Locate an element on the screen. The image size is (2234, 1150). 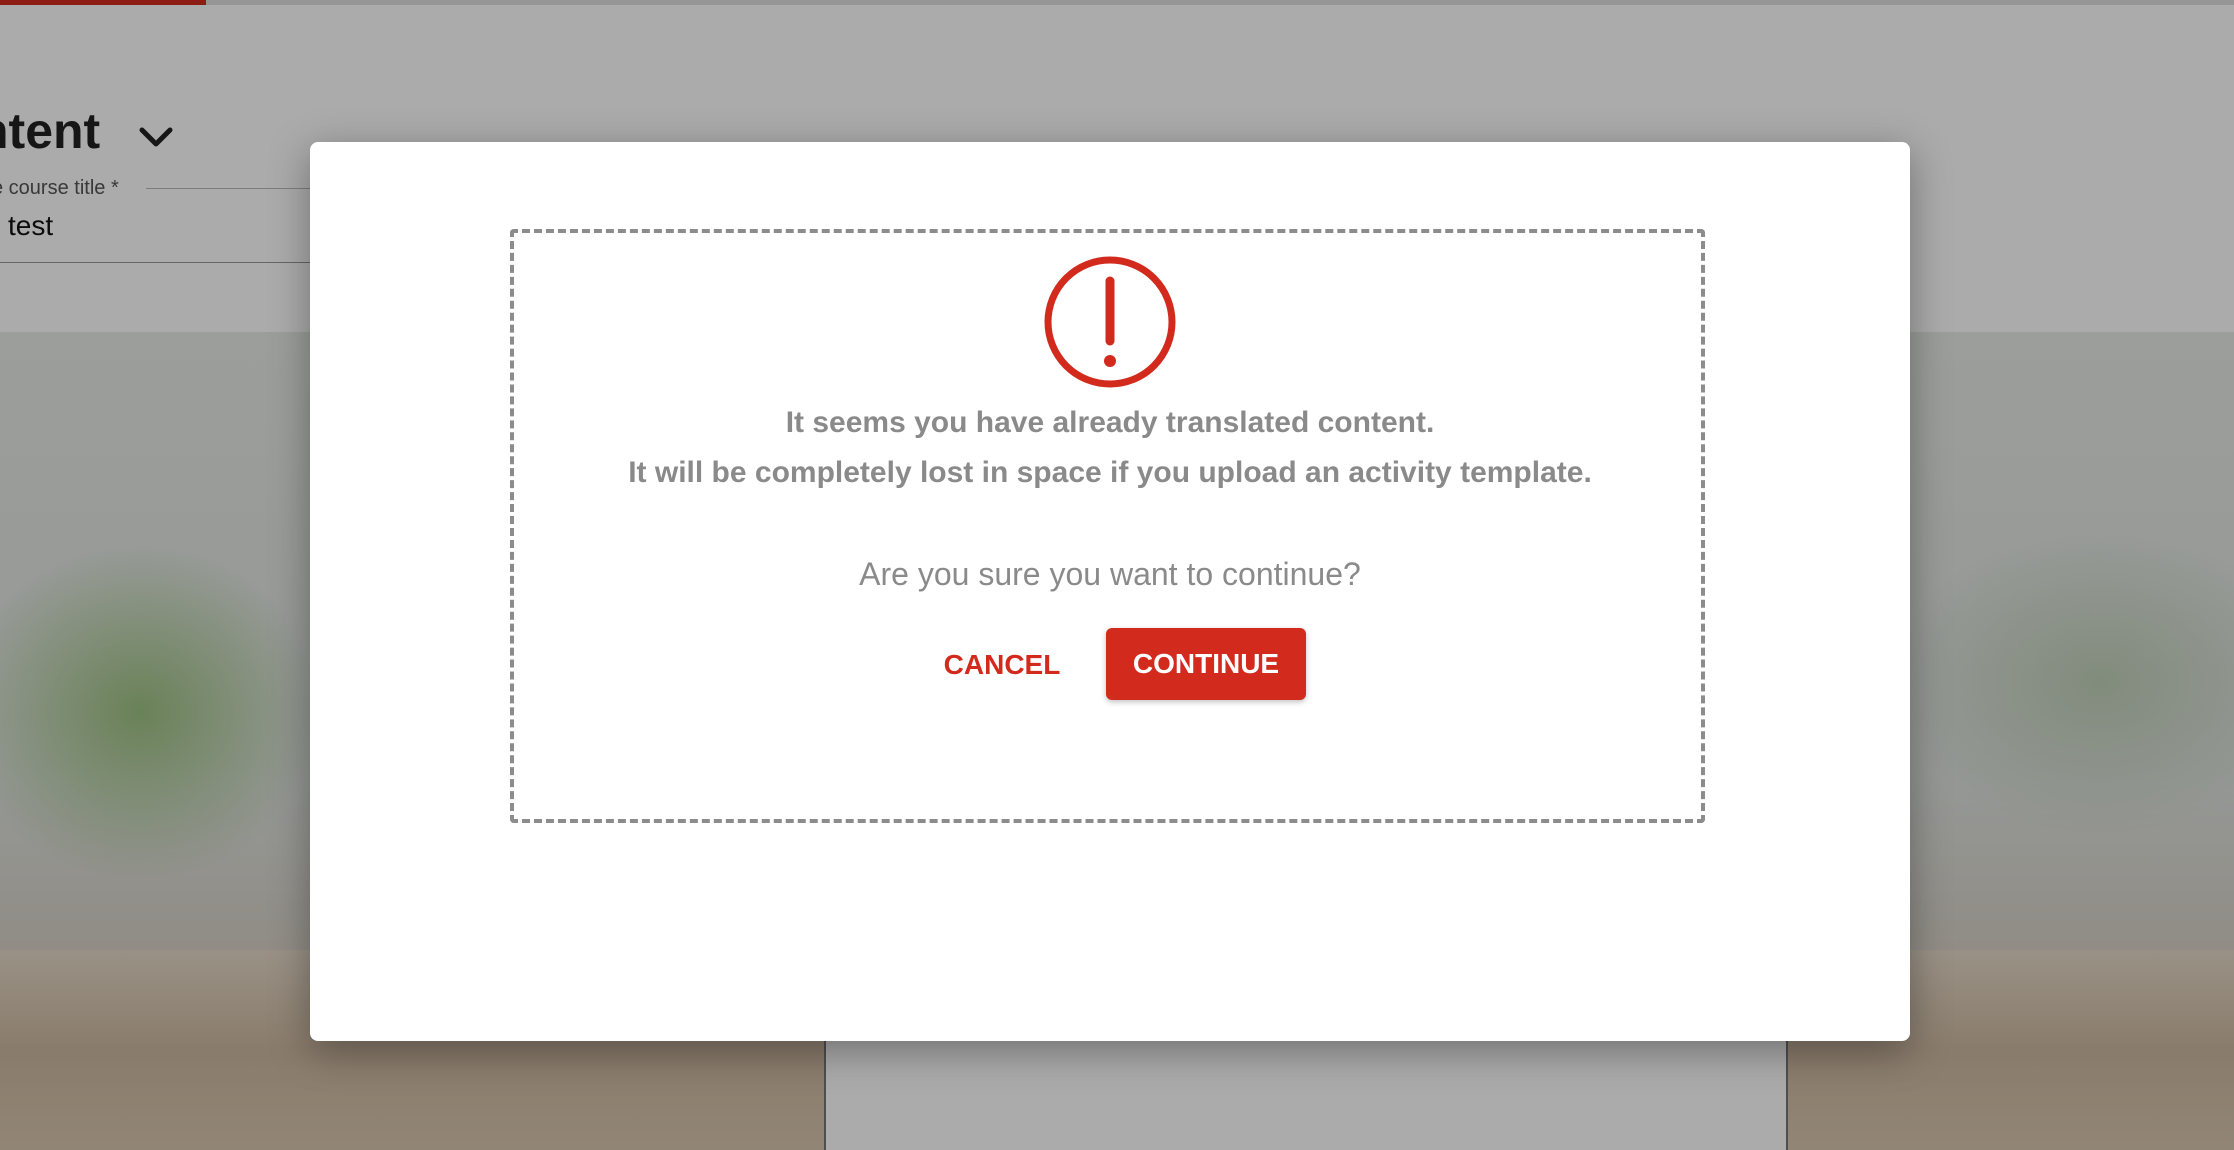
alert-circle-icon is located at coordinates (1110, 322).